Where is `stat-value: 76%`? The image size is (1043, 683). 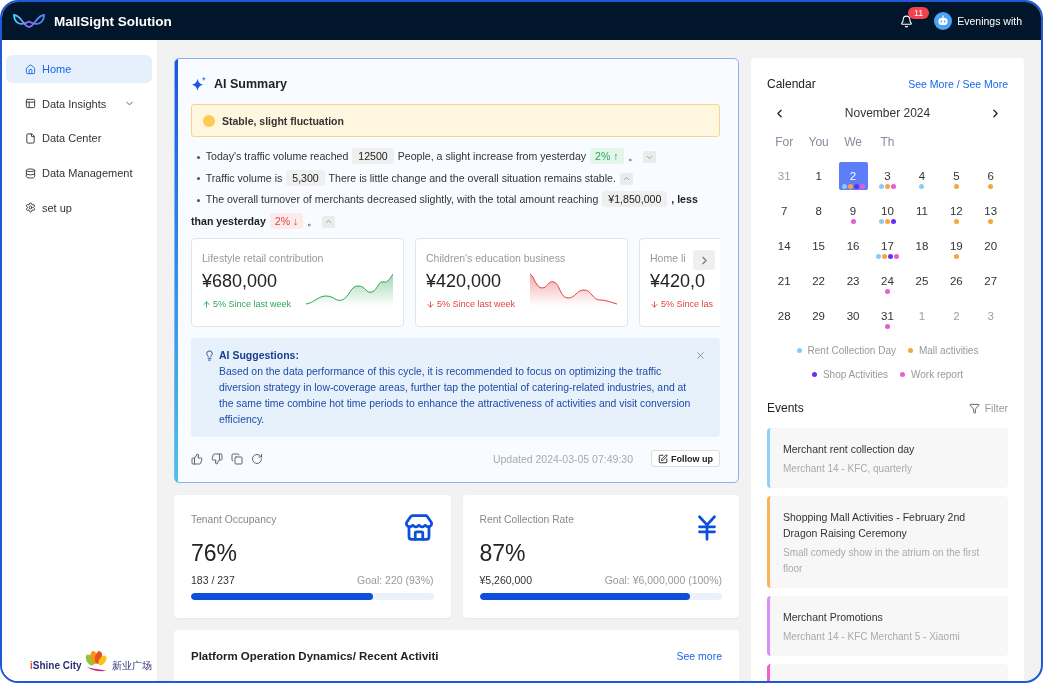 stat-value: 76% is located at coordinates (214, 553).